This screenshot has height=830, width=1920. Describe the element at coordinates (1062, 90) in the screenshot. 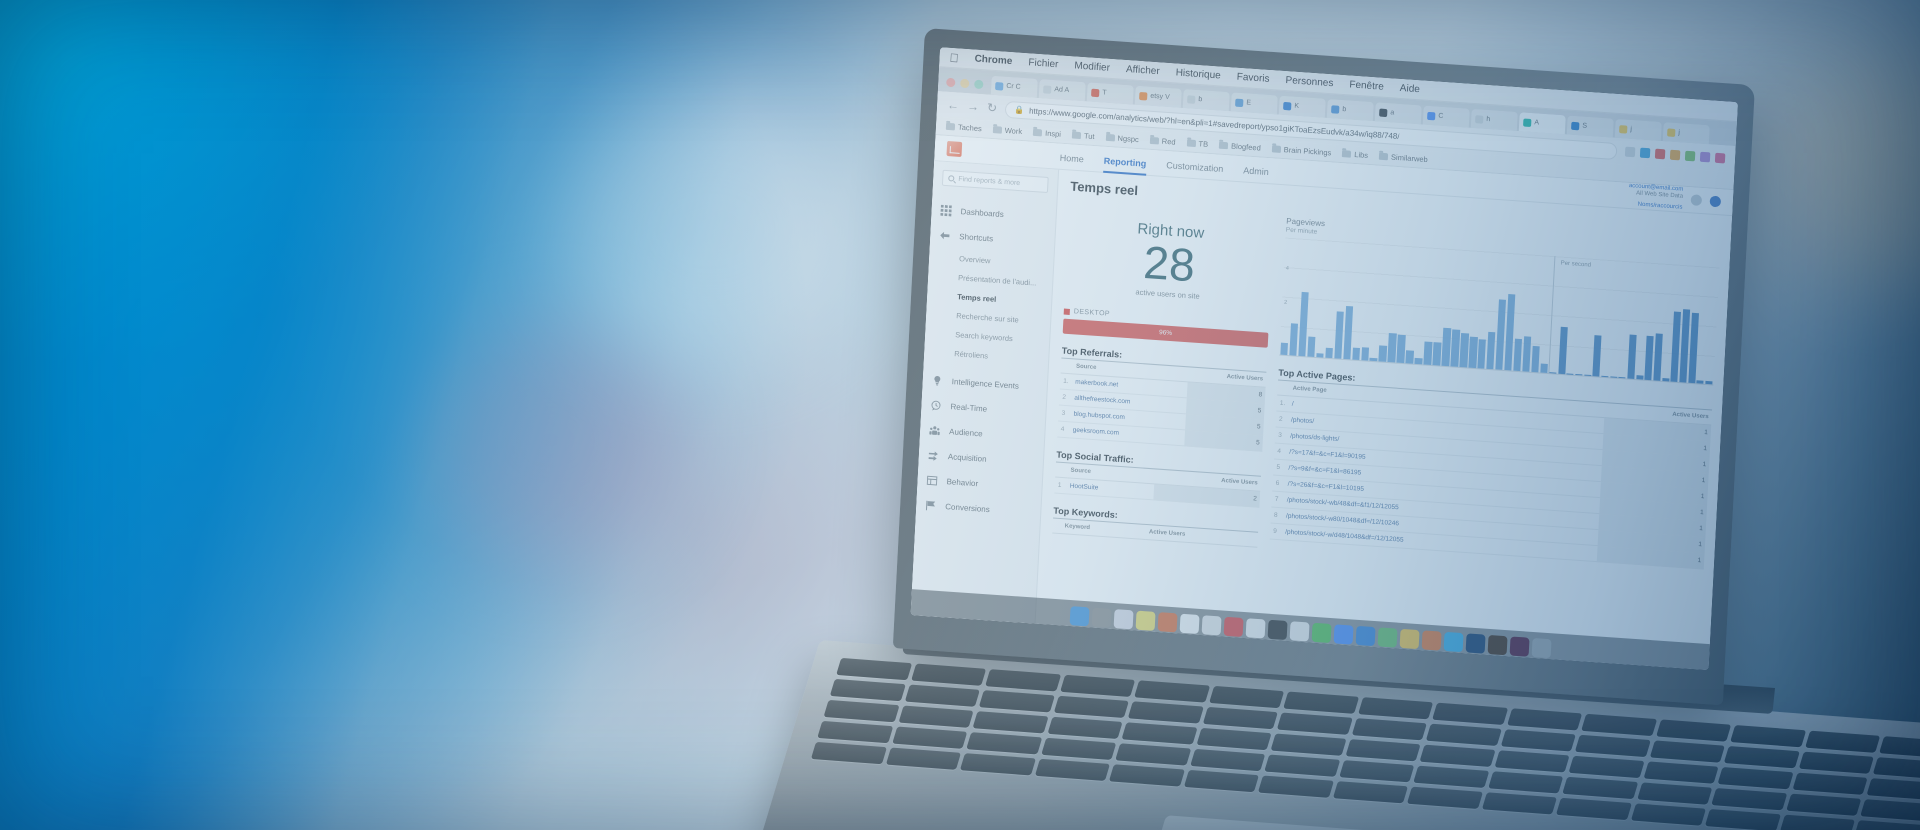

I see `browser-tab: Ad A` at that location.